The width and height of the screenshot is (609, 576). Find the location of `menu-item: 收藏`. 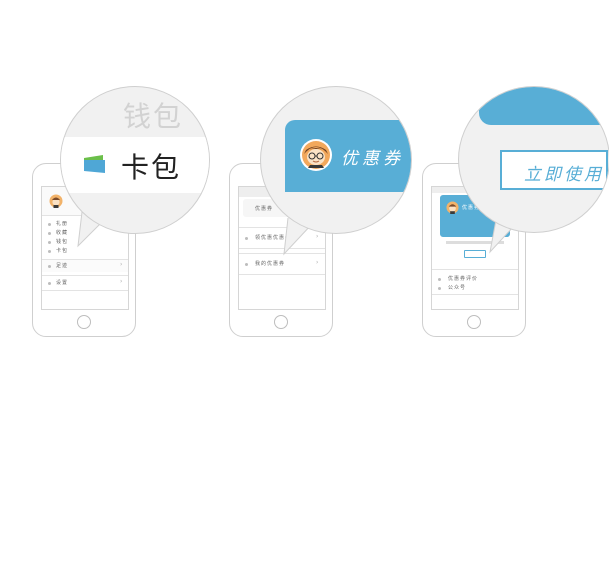

menu-item: 收藏 is located at coordinates (62, 232).